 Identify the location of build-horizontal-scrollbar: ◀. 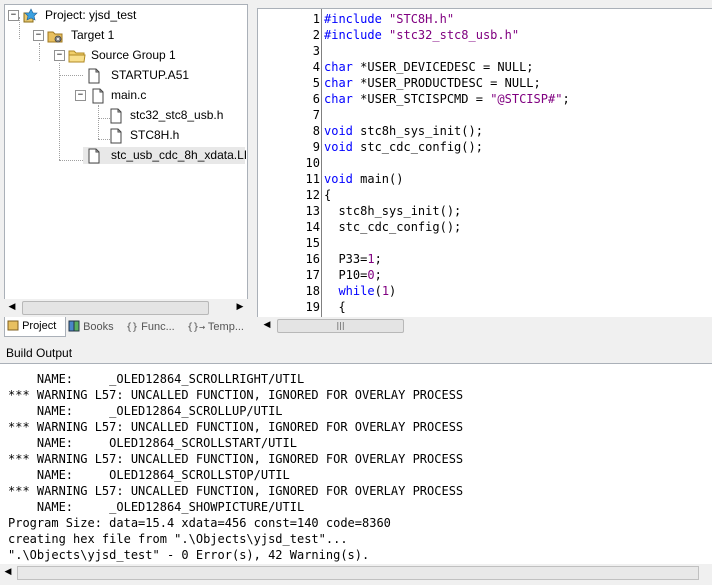
(356, 572).